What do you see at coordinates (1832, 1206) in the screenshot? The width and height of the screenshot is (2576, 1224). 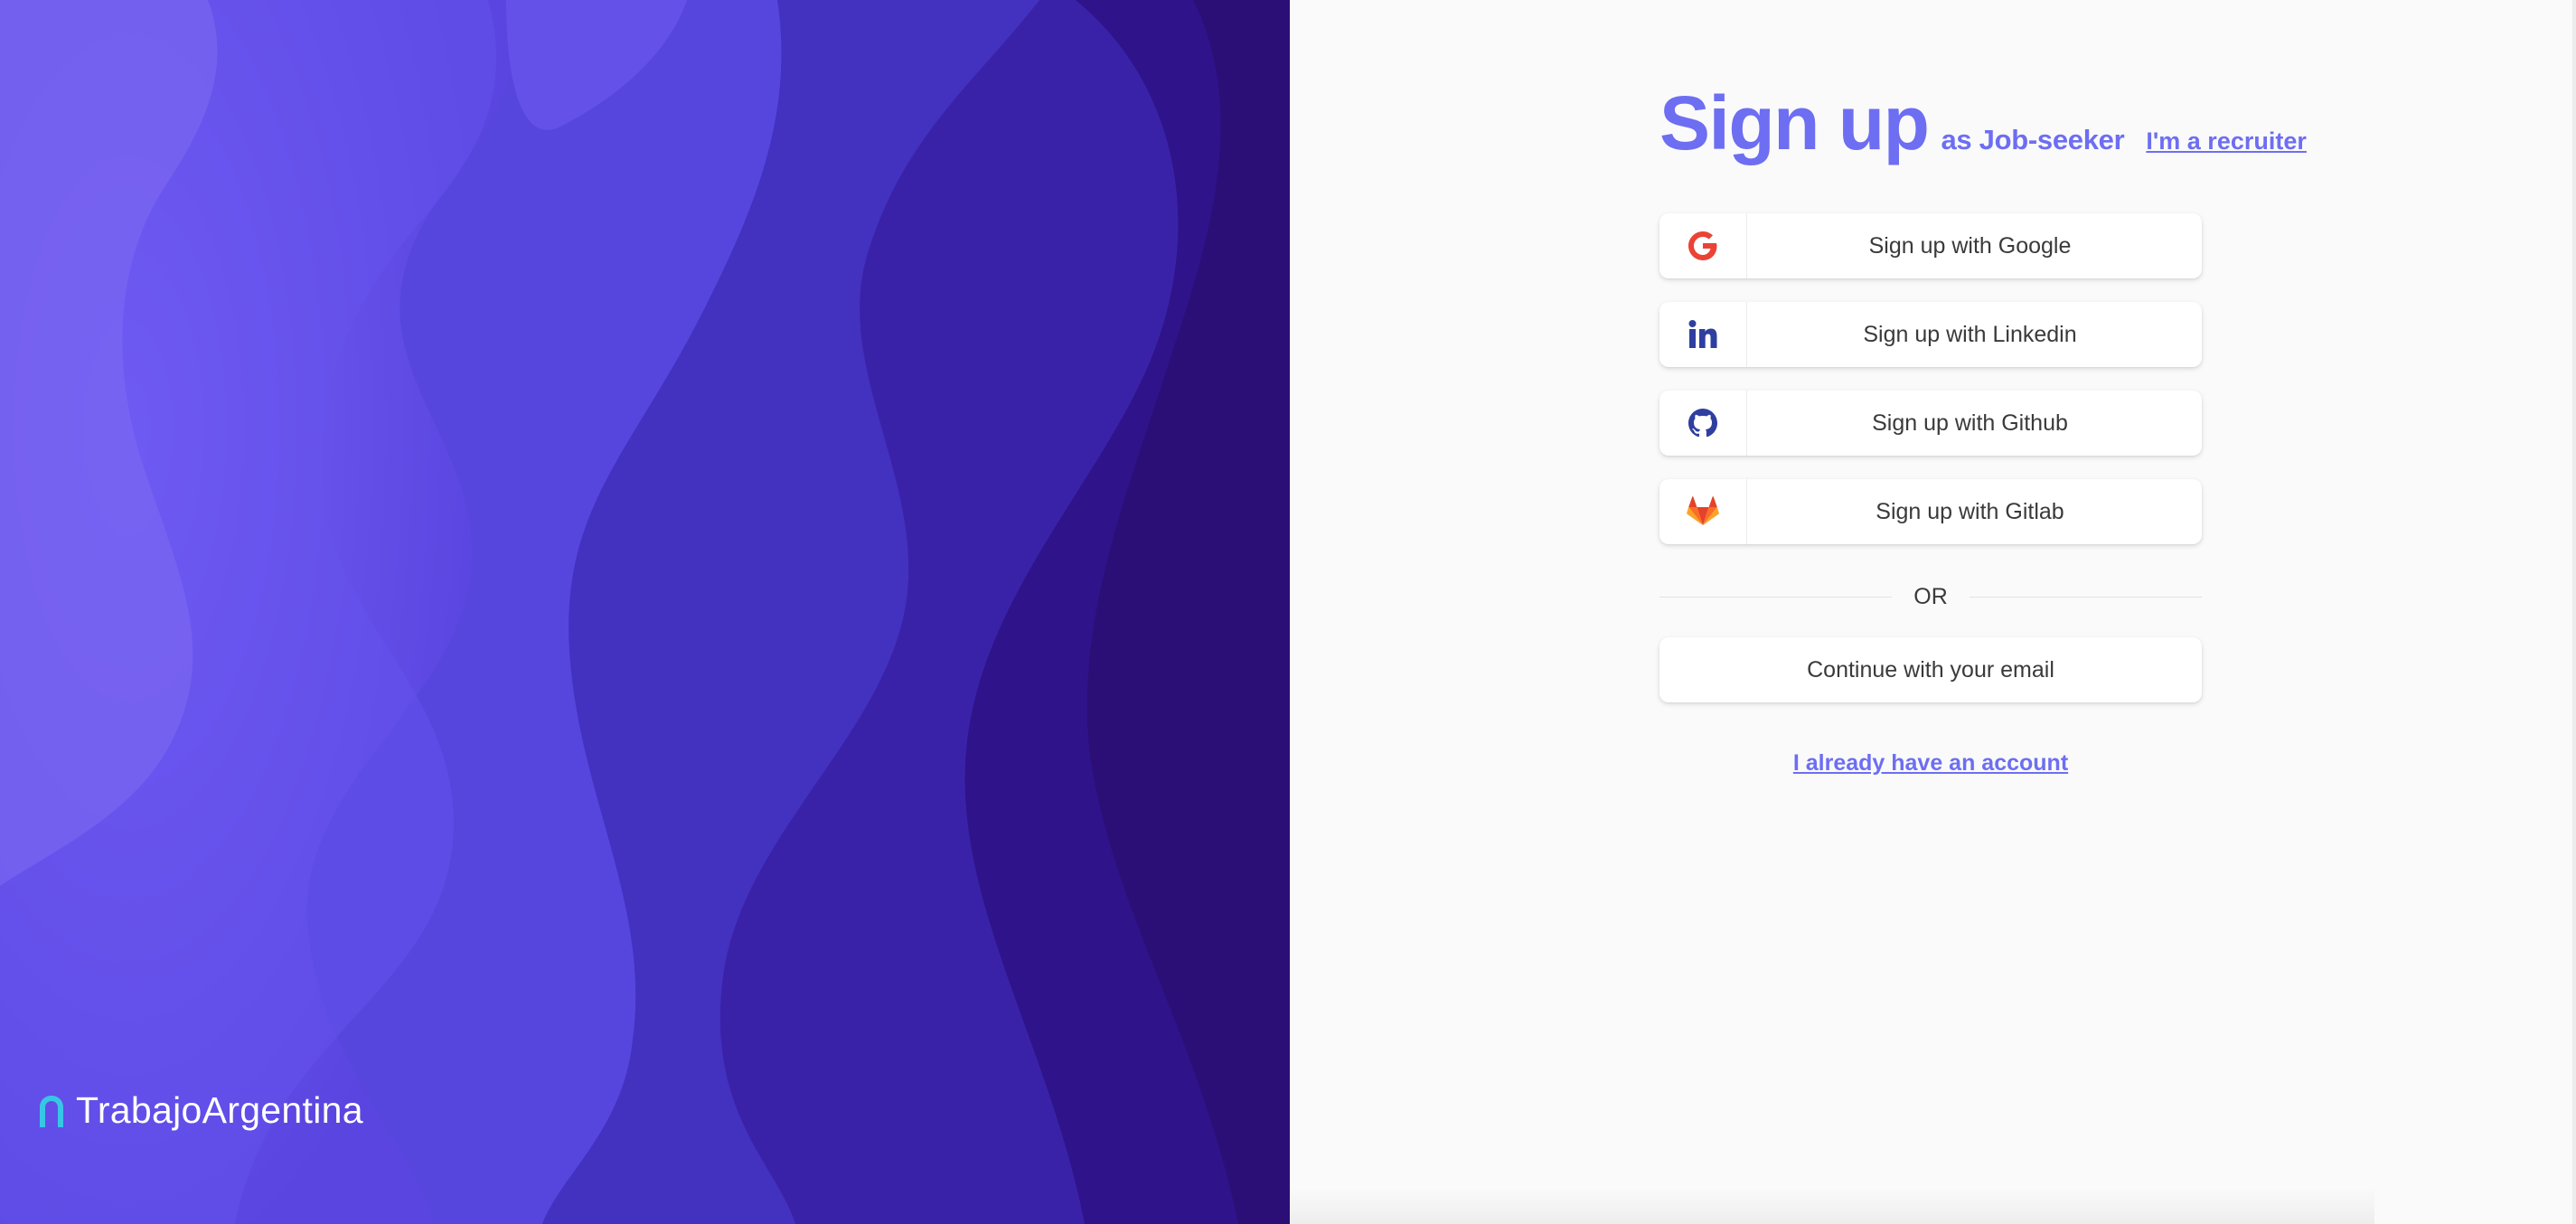 I see `bottom-edge-shadow` at bounding box center [1832, 1206].